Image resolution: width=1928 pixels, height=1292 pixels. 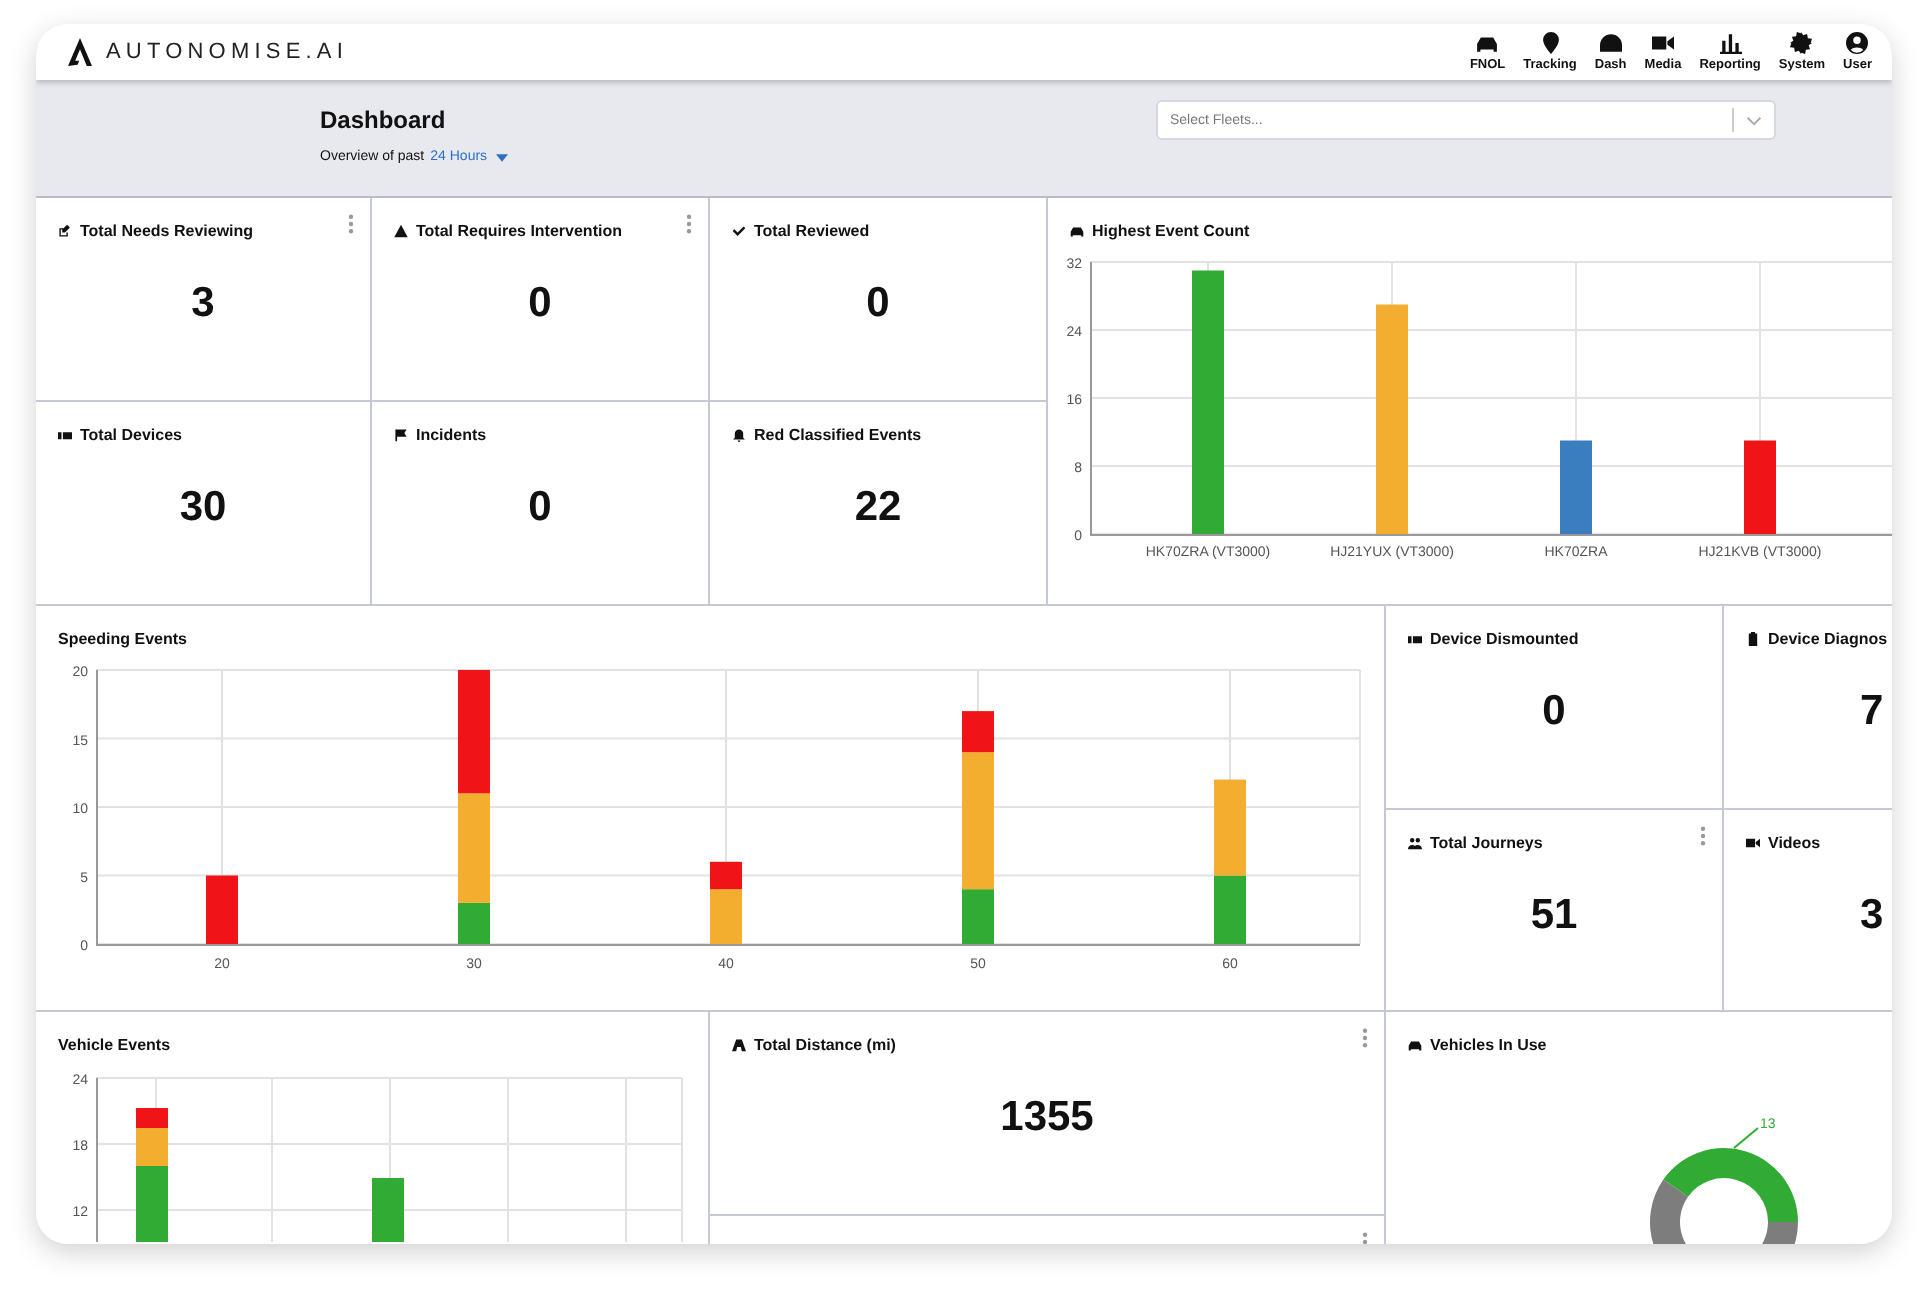 I want to click on chevron-down-icon, so click(x=1754, y=120).